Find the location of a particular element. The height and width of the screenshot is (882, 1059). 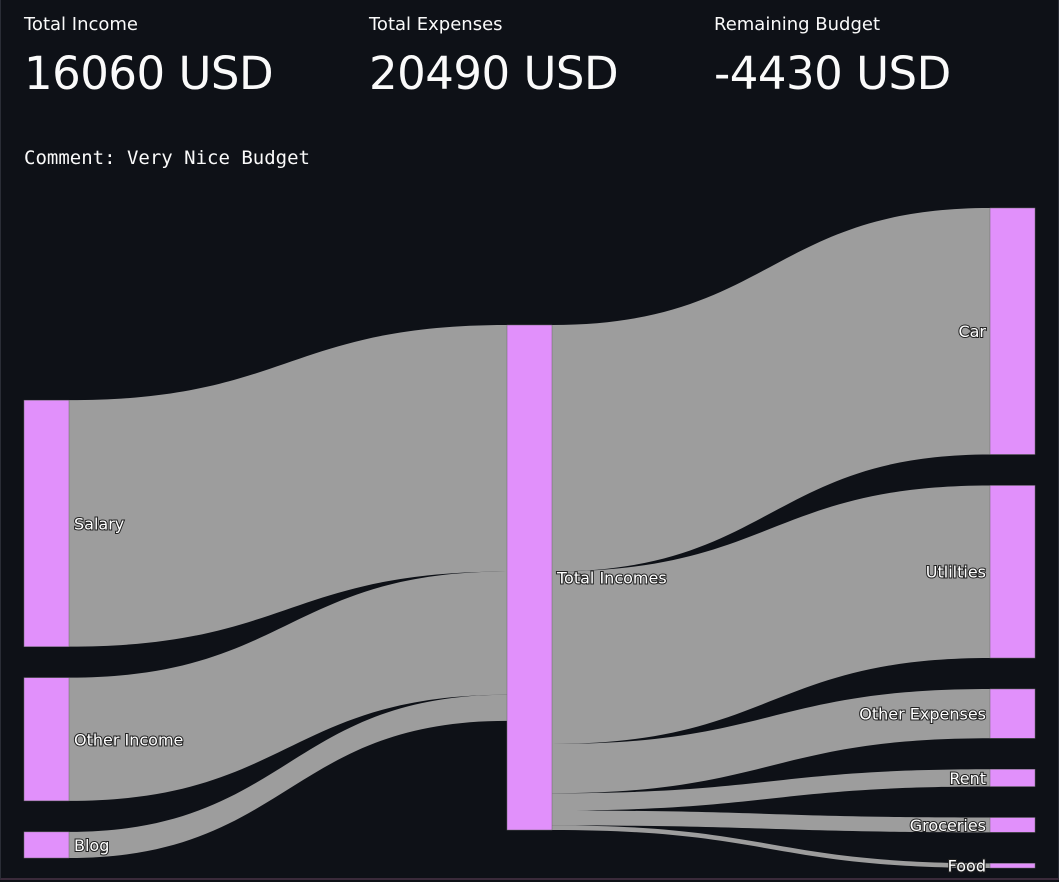

sankey-label-utilities: Utlilties is located at coordinates (956, 572).